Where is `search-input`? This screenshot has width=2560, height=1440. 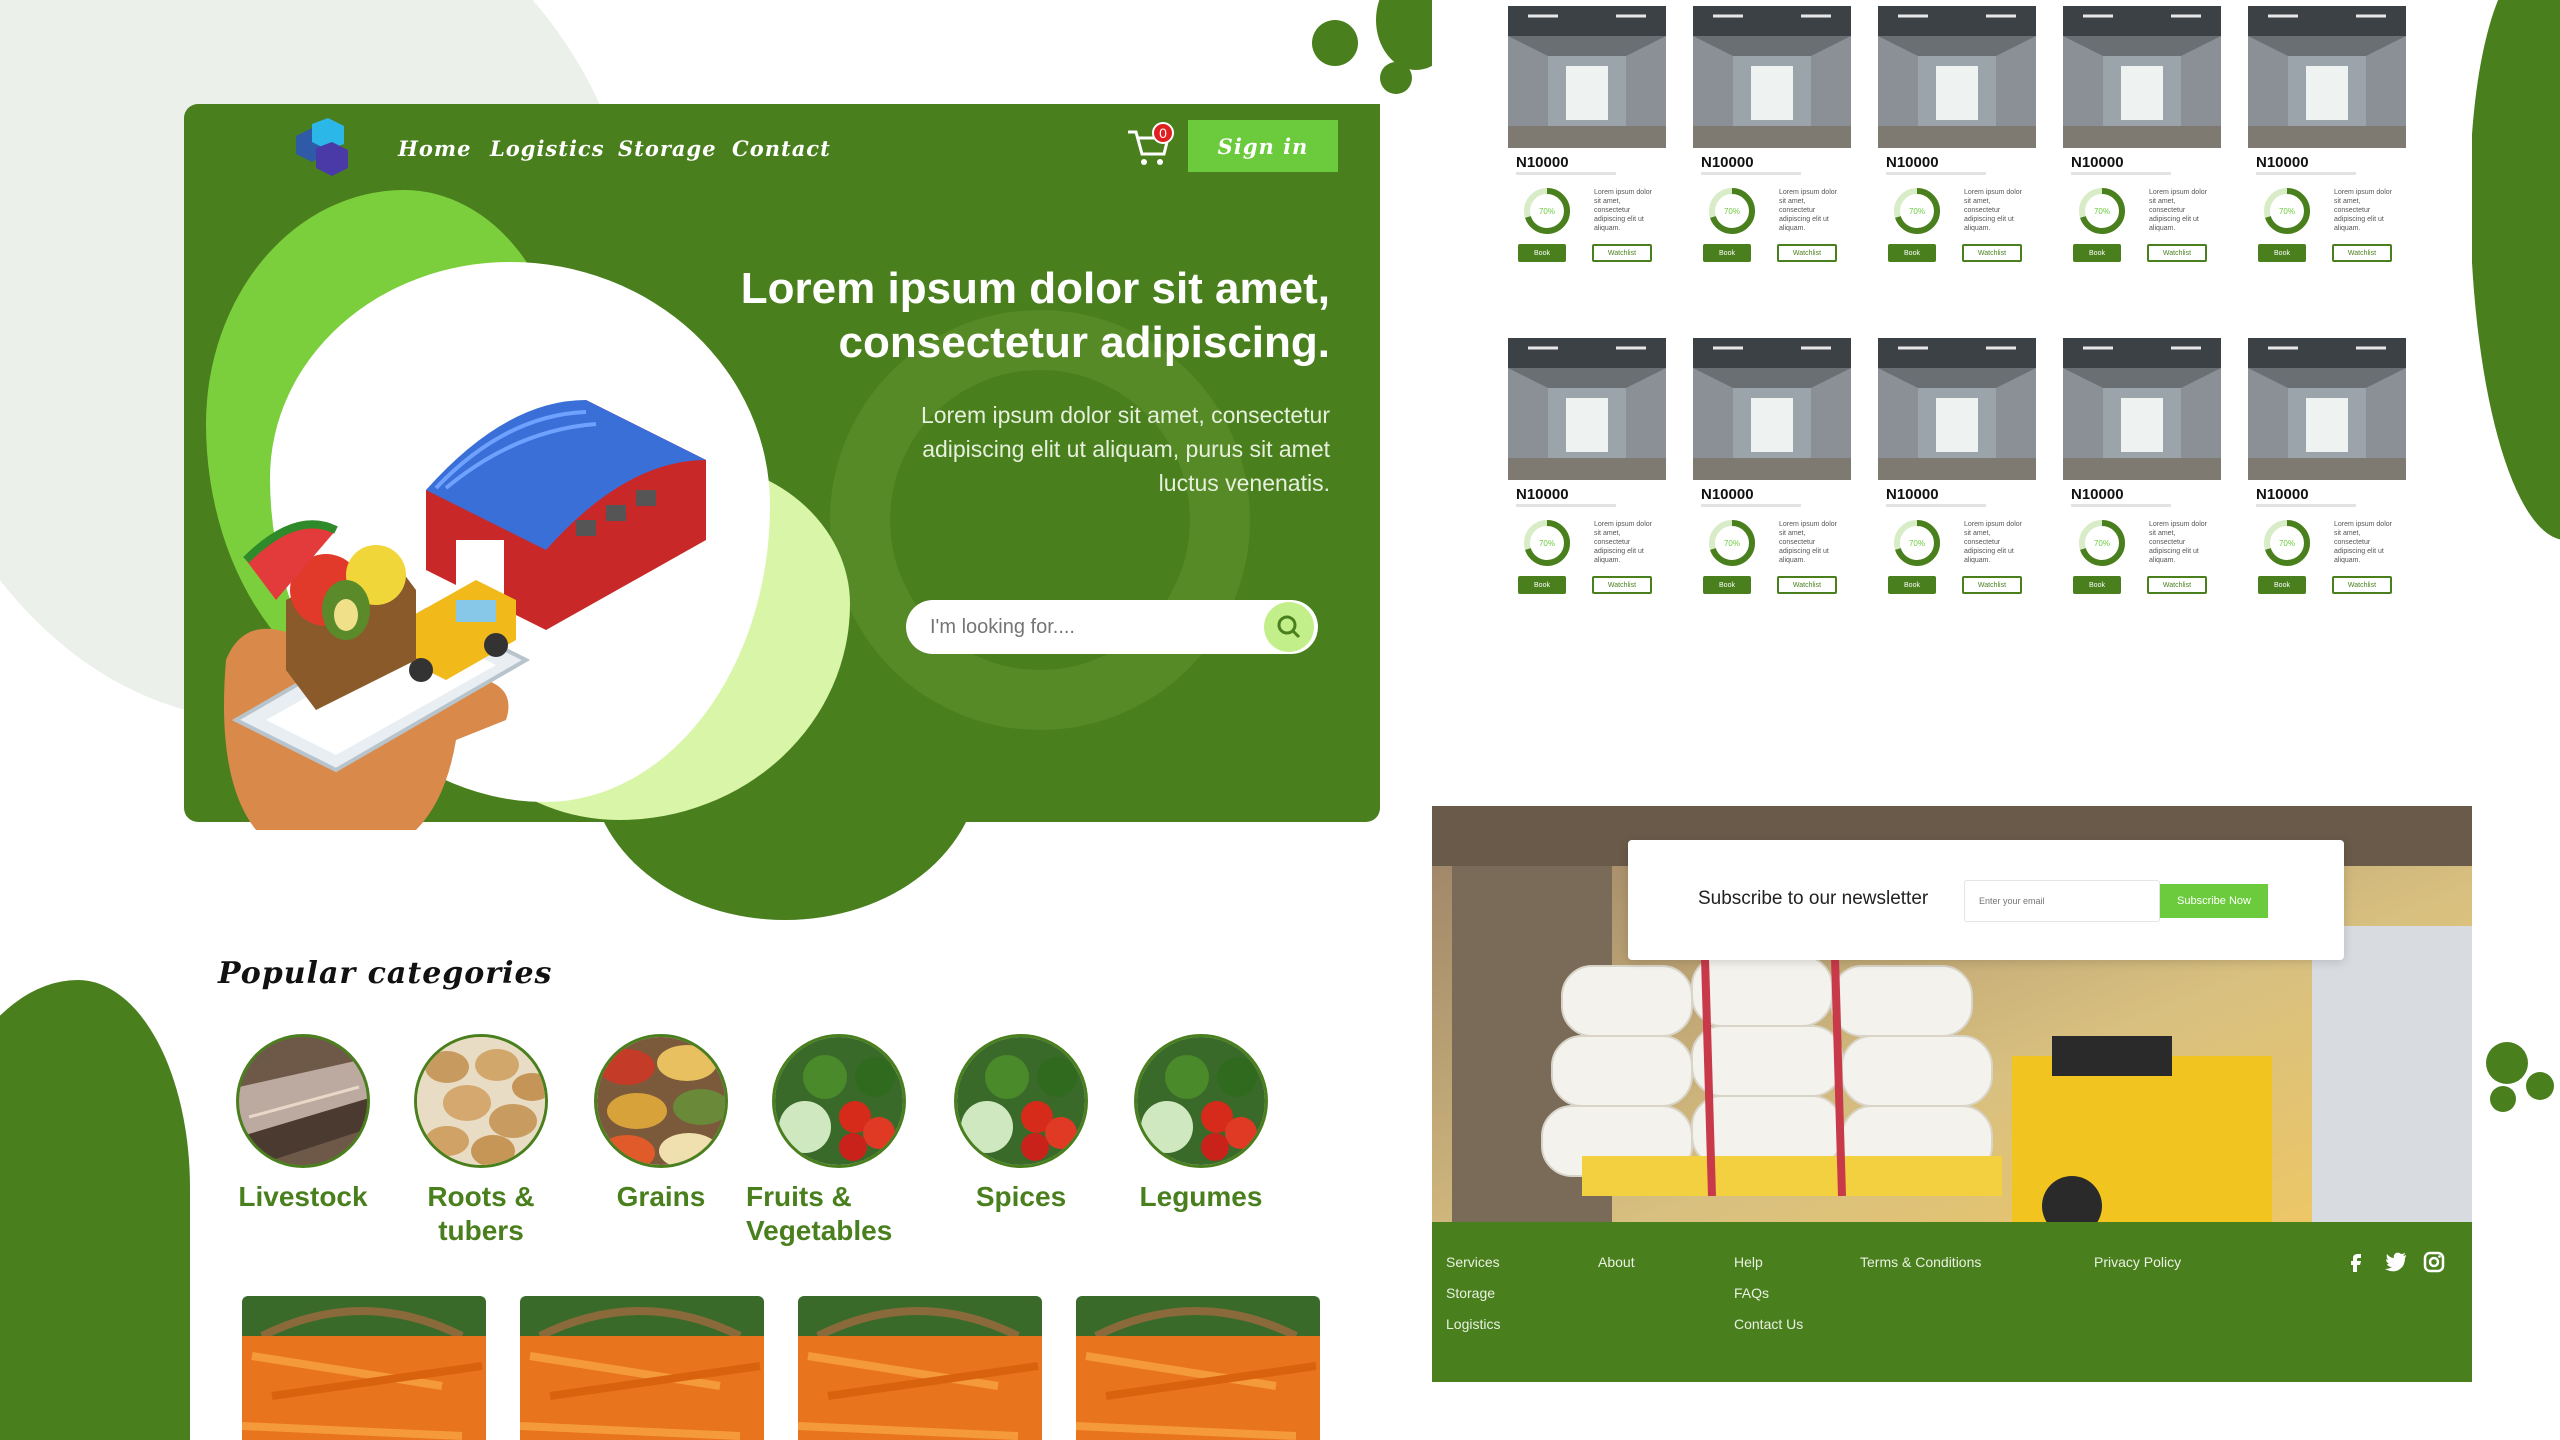
search-input is located at coordinates (1090, 627).